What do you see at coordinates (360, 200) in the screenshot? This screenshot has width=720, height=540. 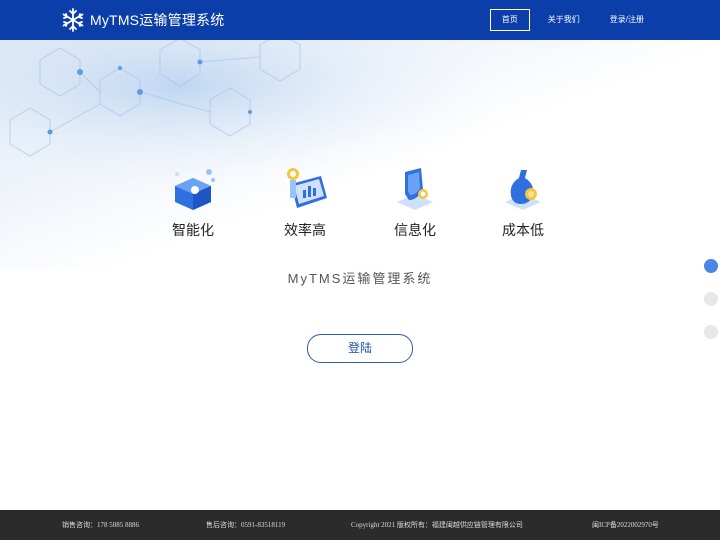 I see `feature-list: 智能化 效率高 信息化 成本低` at bounding box center [360, 200].